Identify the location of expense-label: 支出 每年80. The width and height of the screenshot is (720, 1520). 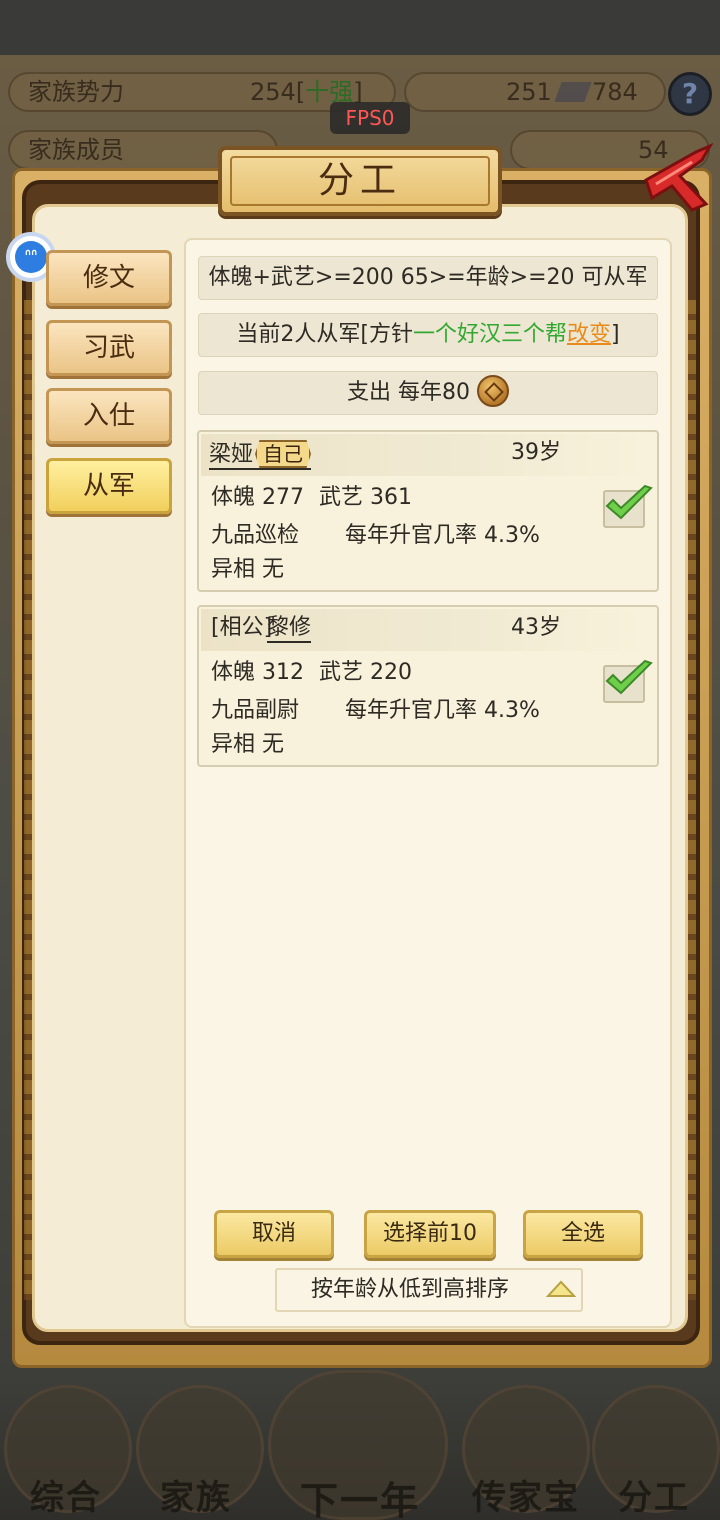
(408, 392).